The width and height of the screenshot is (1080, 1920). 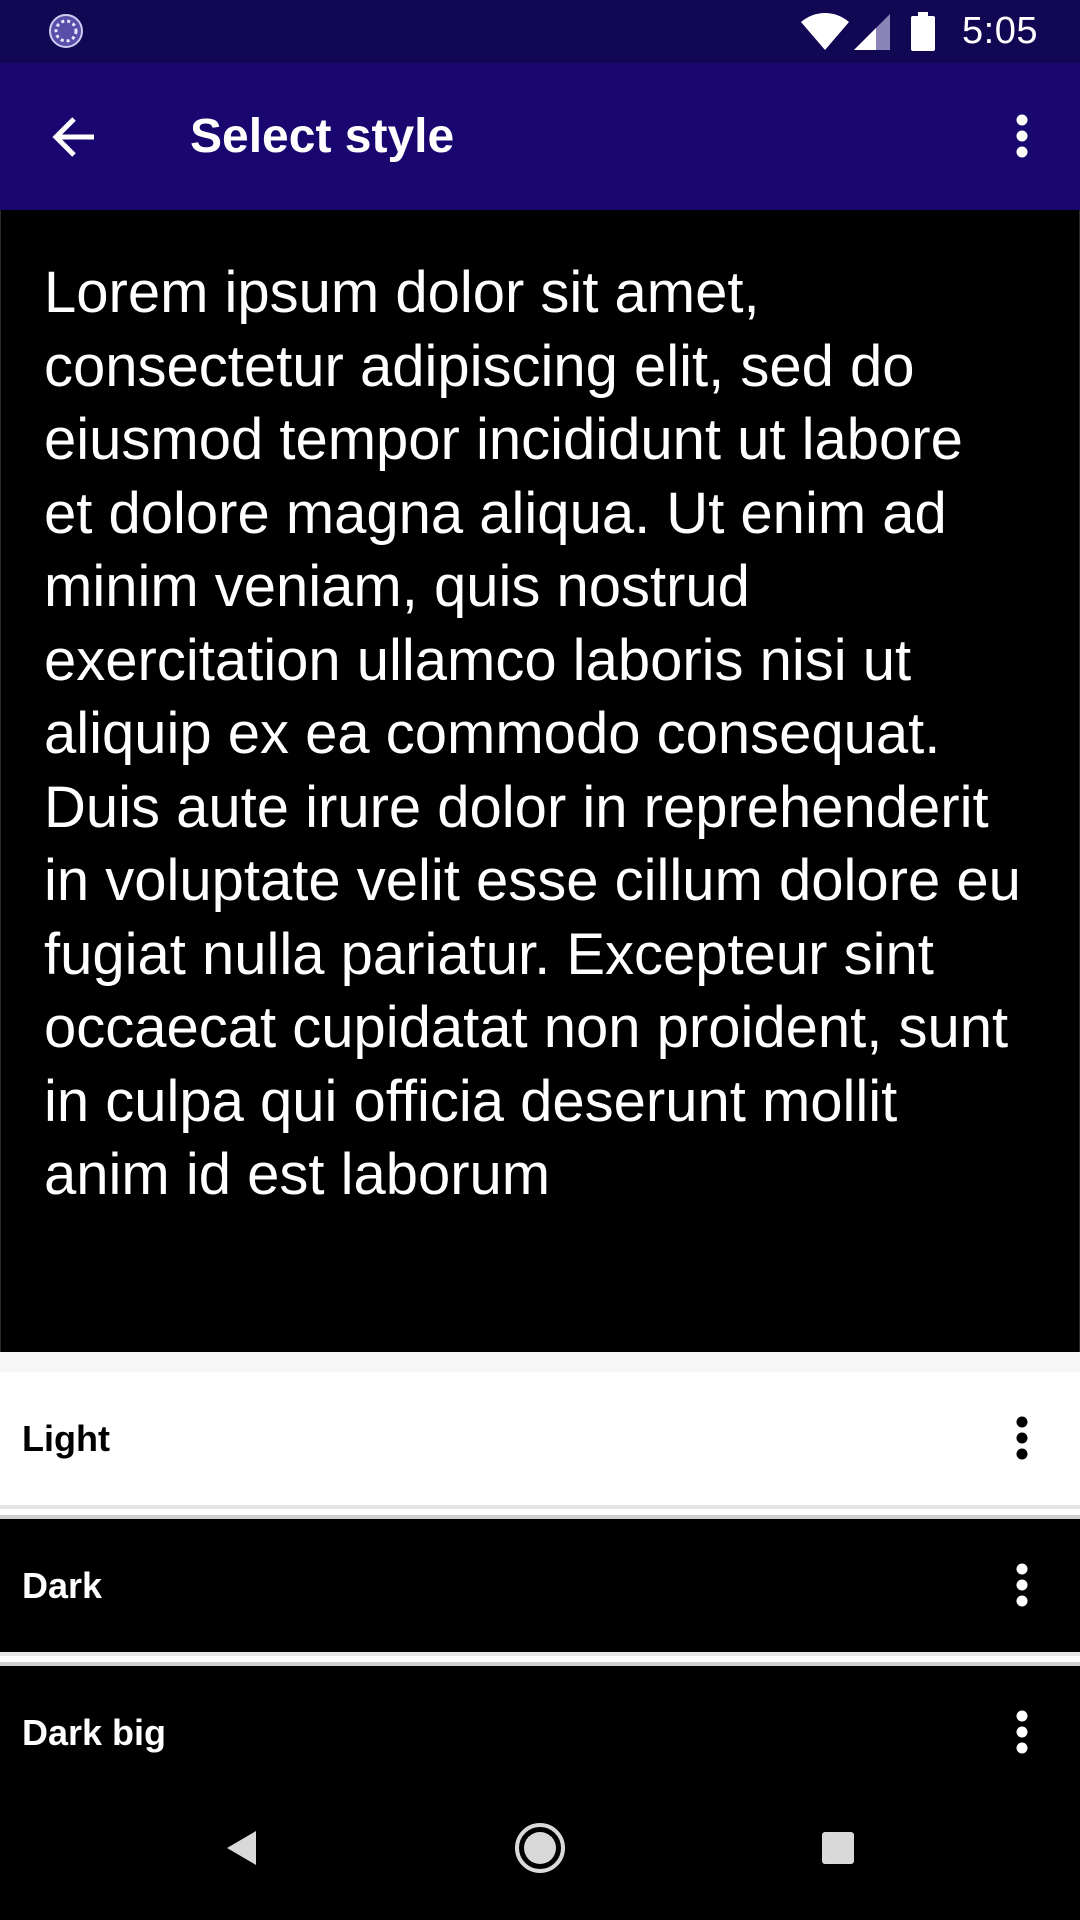 What do you see at coordinates (540, 31) in the screenshot?
I see `status-bar: 5:05` at bounding box center [540, 31].